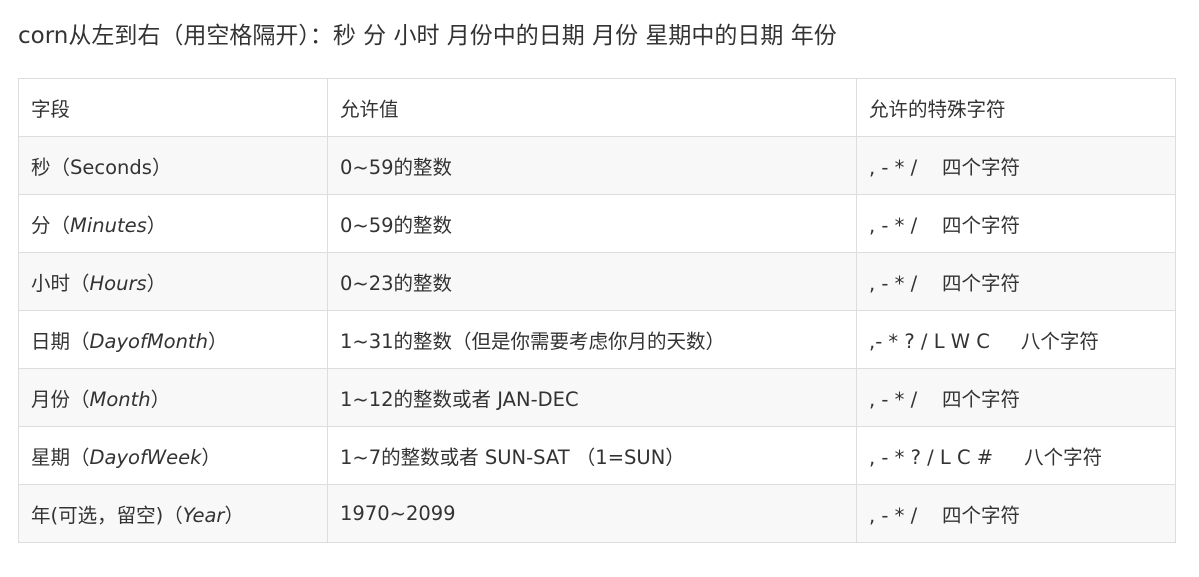 The height and width of the screenshot is (577, 1199). Describe the element at coordinates (1016, 107) in the screenshot. I see `header-special-chars: 允许的特殊字符` at that location.